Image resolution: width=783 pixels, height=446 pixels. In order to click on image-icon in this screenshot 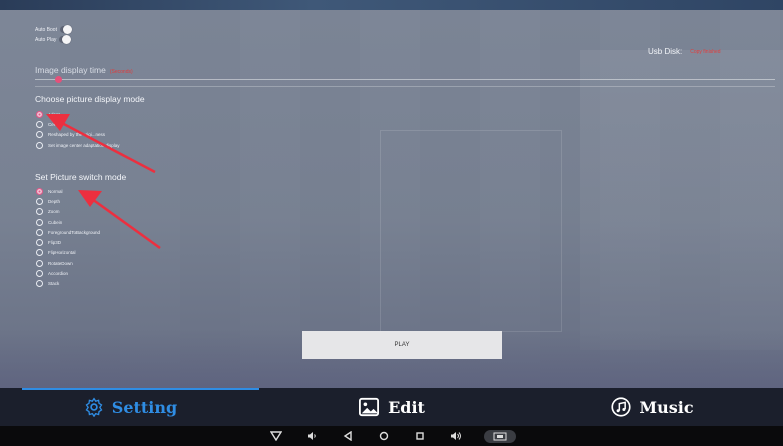, I will do `click(369, 407)`.